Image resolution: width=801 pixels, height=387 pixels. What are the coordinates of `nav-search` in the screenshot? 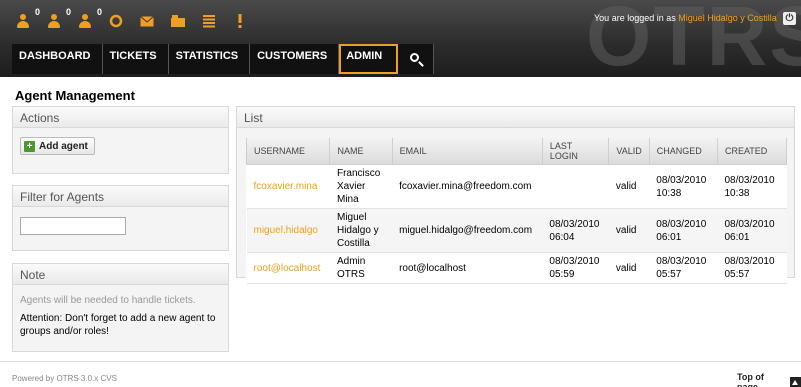 It's located at (416, 59).